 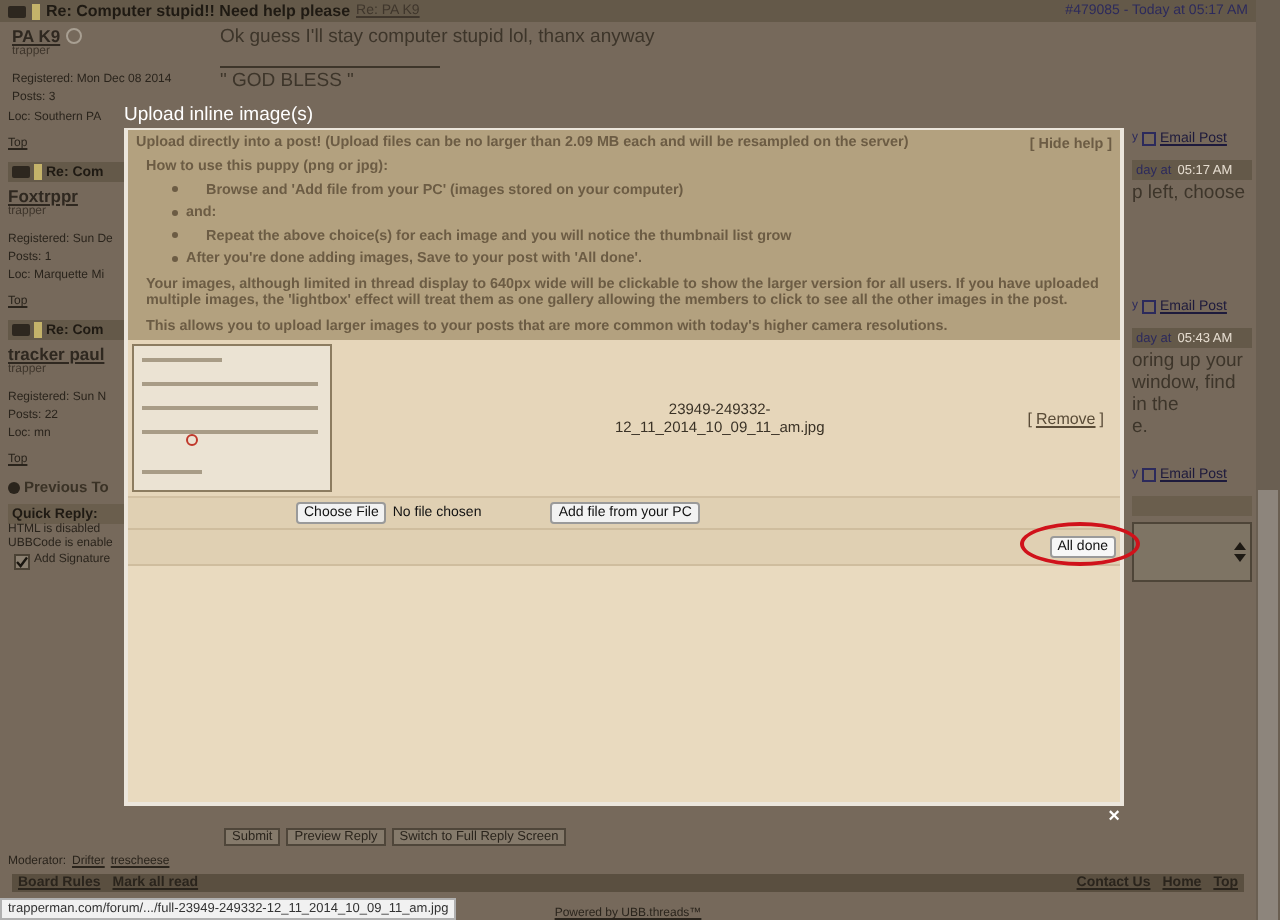 I want to click on thumbnail-drawing, so click(x=232, y=418).